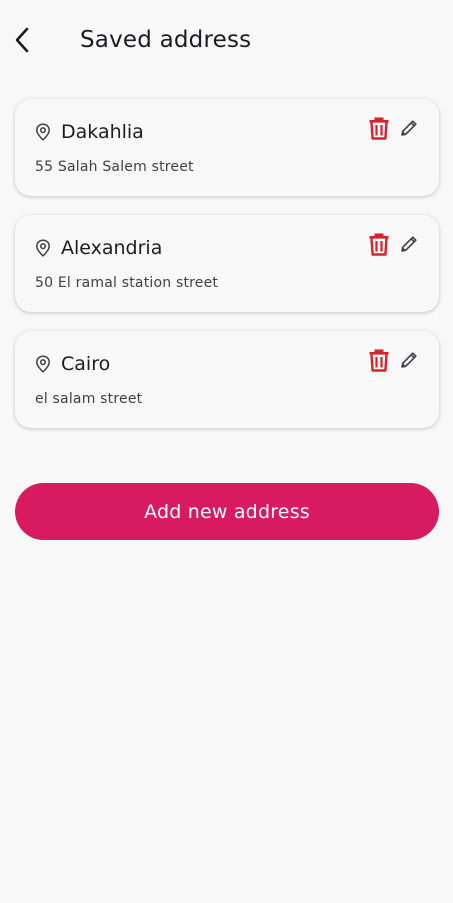  Describe the element at coordinates (114, 167) in the screenshot. I see `address-street: 55 Salah Salem street` at that location.